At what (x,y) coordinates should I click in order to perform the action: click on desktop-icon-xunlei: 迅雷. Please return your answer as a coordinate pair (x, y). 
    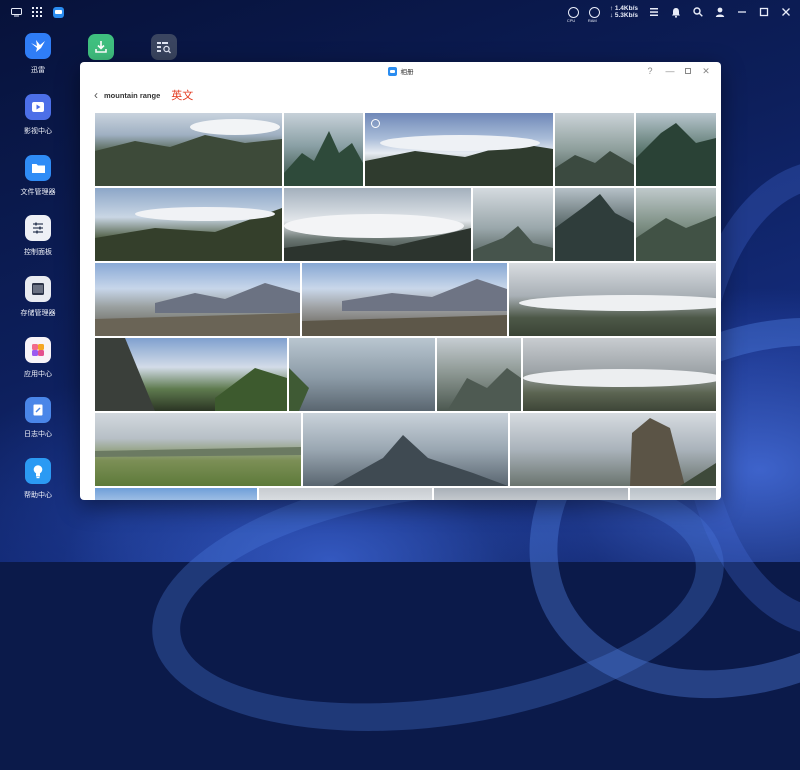
    Looking at the image, I should click on (38, 54).